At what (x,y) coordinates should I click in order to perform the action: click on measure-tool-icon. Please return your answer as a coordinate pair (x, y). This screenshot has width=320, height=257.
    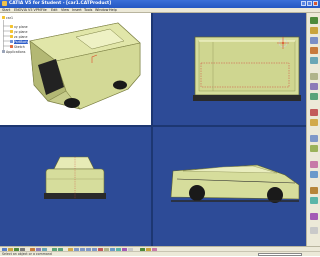
    Looking at the image, I should click on (314, 138).